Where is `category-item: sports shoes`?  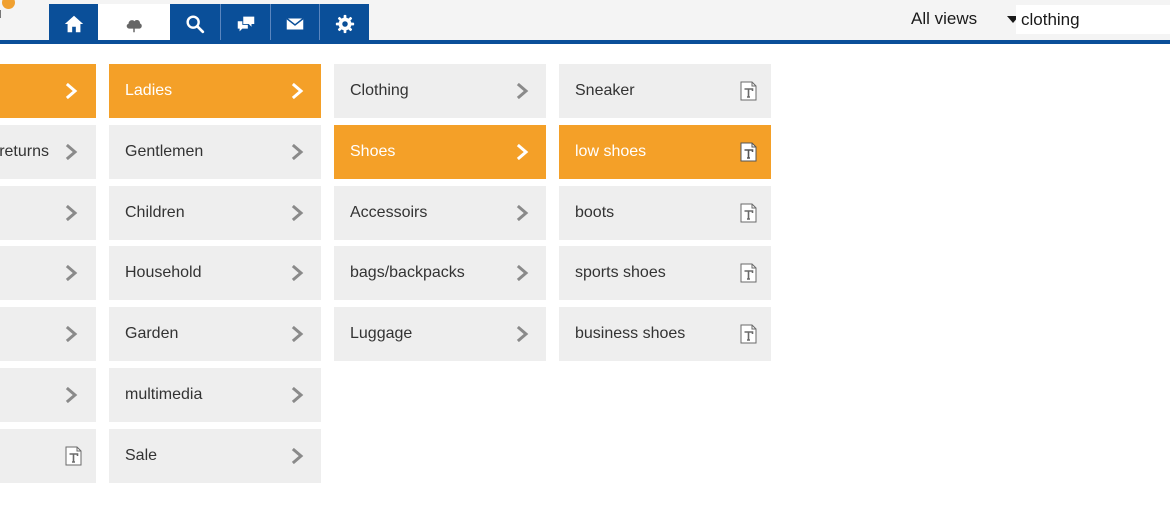
category-item: sports shoes is located at coordinates (665, 273).